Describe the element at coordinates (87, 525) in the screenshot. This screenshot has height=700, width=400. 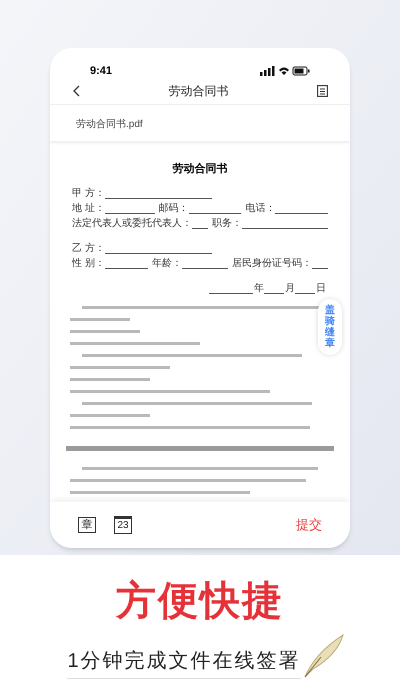
I see `stamp-button: 章` at that location.